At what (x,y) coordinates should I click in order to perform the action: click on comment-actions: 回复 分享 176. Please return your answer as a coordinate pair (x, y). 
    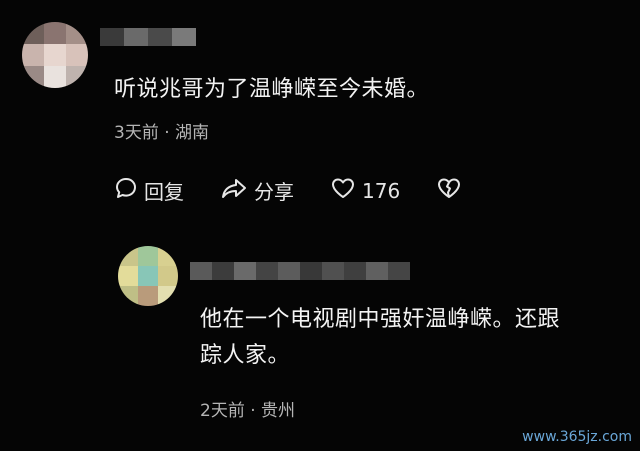
    Looking at the image, I should click on (309, 190).